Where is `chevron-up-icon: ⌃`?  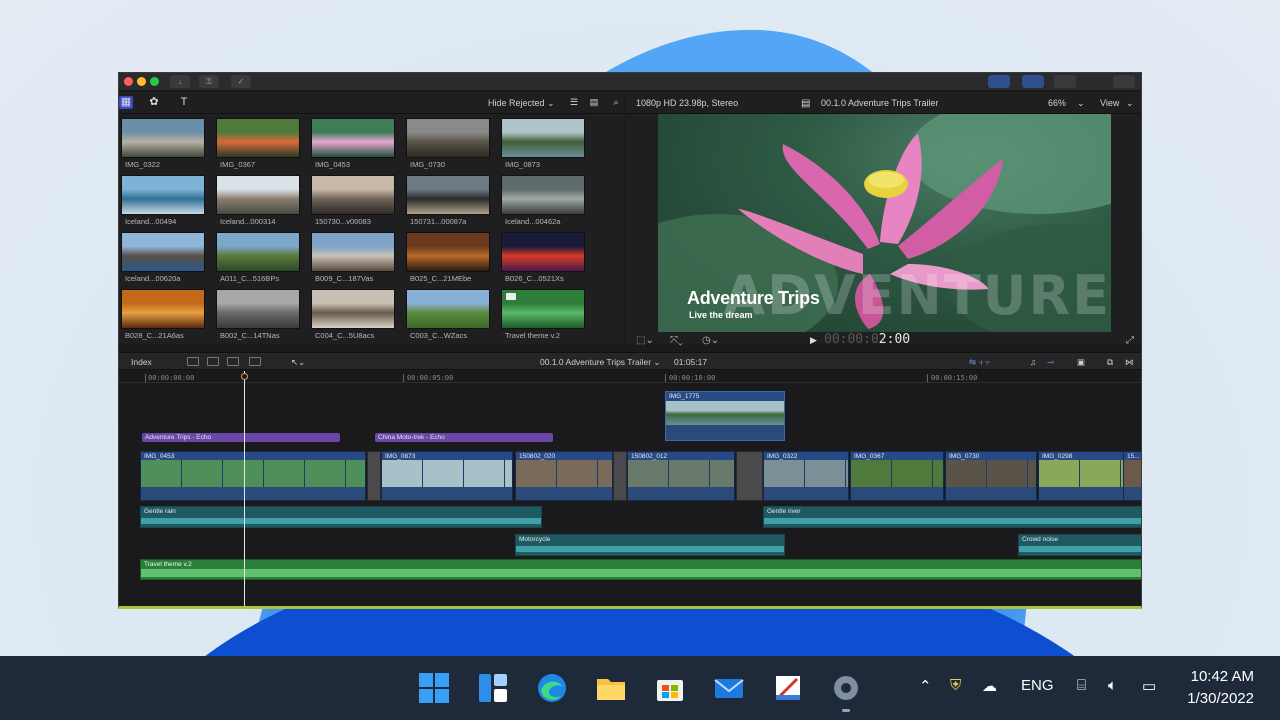
chevron-up-icon: ⌃ is located at coordinates (925, 686).